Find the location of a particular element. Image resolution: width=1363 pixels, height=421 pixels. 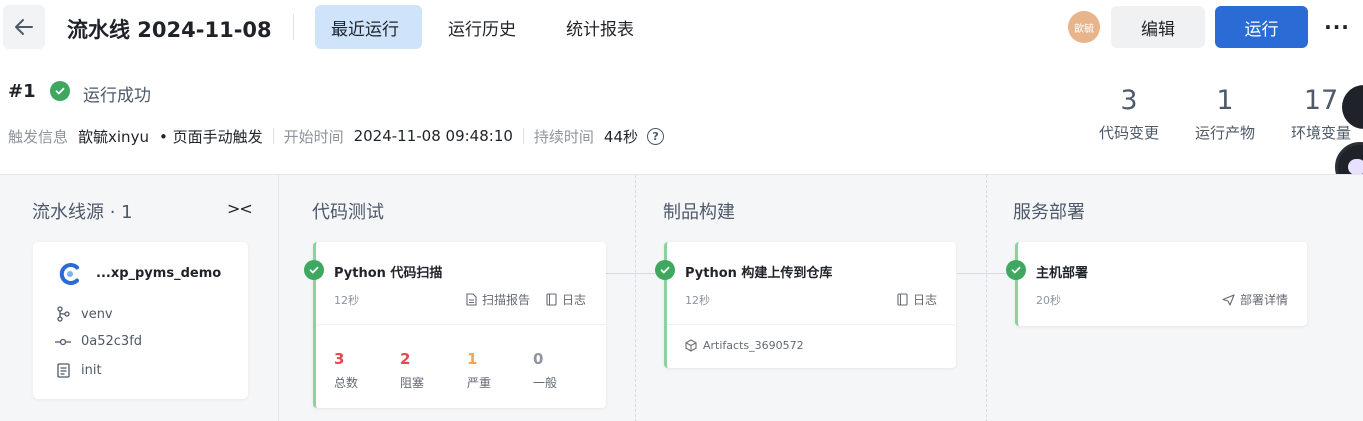

trigger-user: 歆毓xinyu is located at coordinates (113, 136).